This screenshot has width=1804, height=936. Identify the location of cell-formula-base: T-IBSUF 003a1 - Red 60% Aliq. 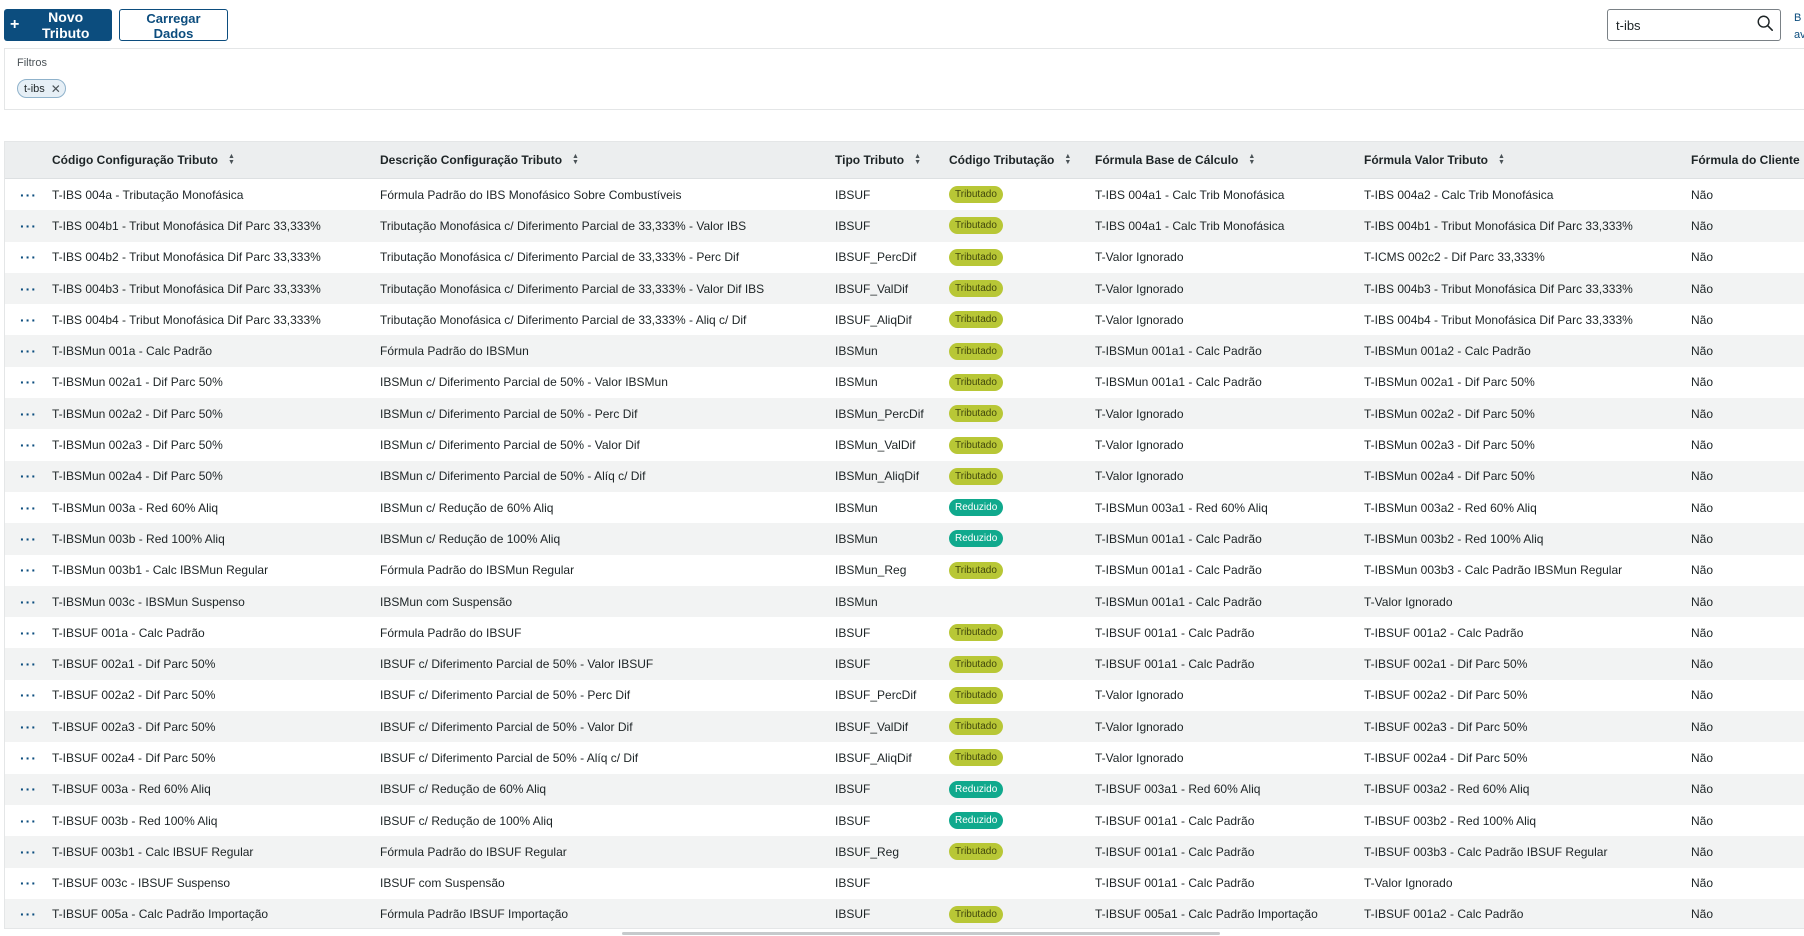
(1229, 789).